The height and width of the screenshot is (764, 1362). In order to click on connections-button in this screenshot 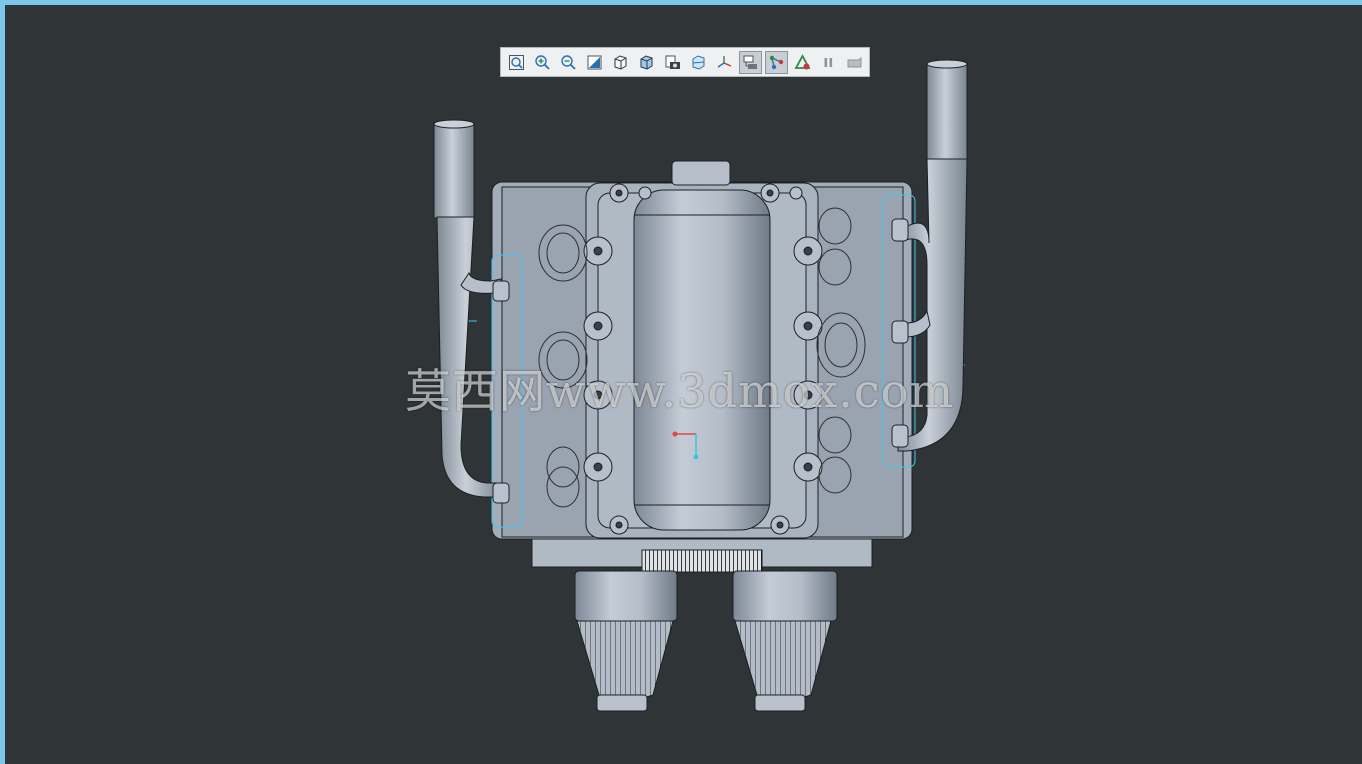, I will do `click(776, 62)`.